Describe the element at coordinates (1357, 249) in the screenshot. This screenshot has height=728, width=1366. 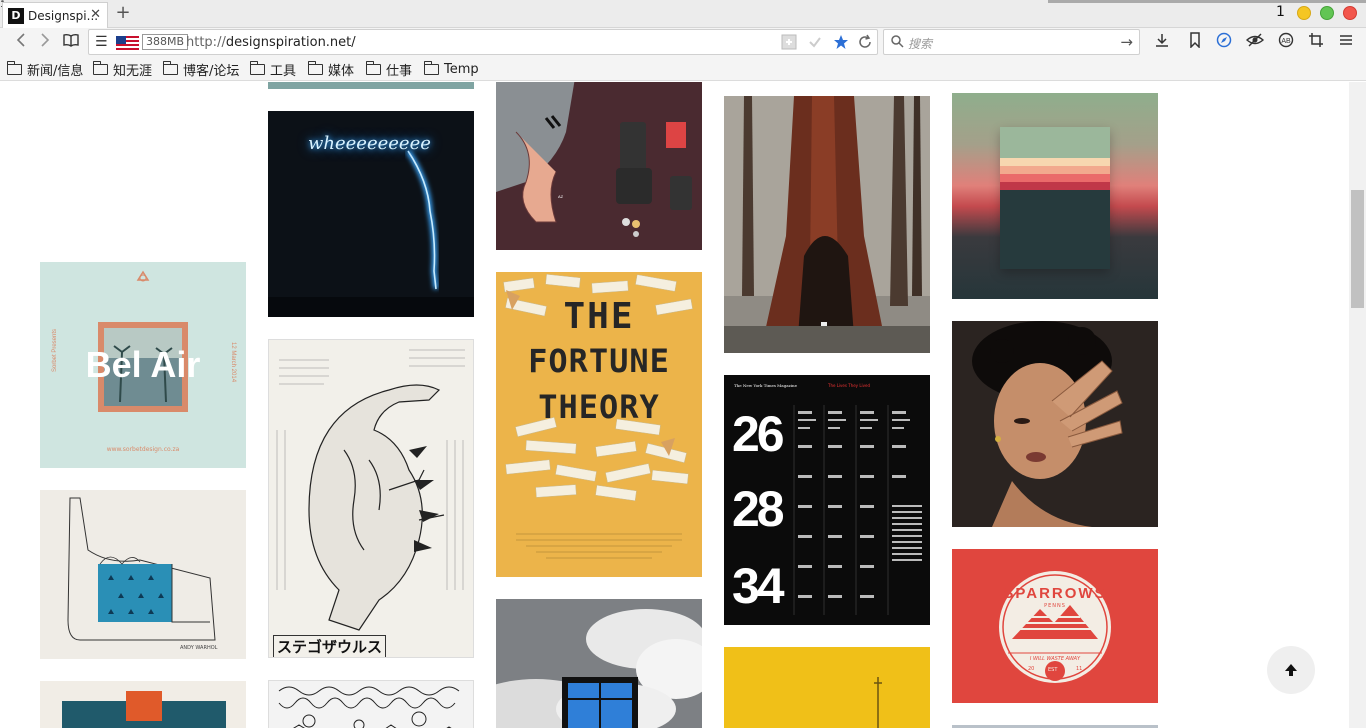
I see `scrollbar-thumb` at that location.